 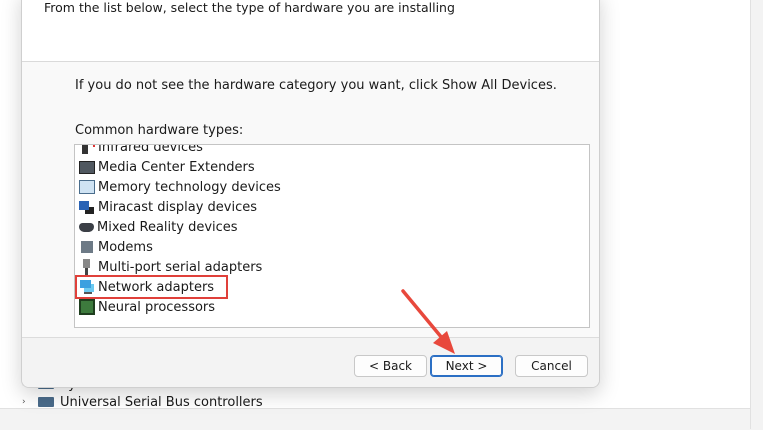 I want to click on arrow-shaft, so click(x=425, y=317).